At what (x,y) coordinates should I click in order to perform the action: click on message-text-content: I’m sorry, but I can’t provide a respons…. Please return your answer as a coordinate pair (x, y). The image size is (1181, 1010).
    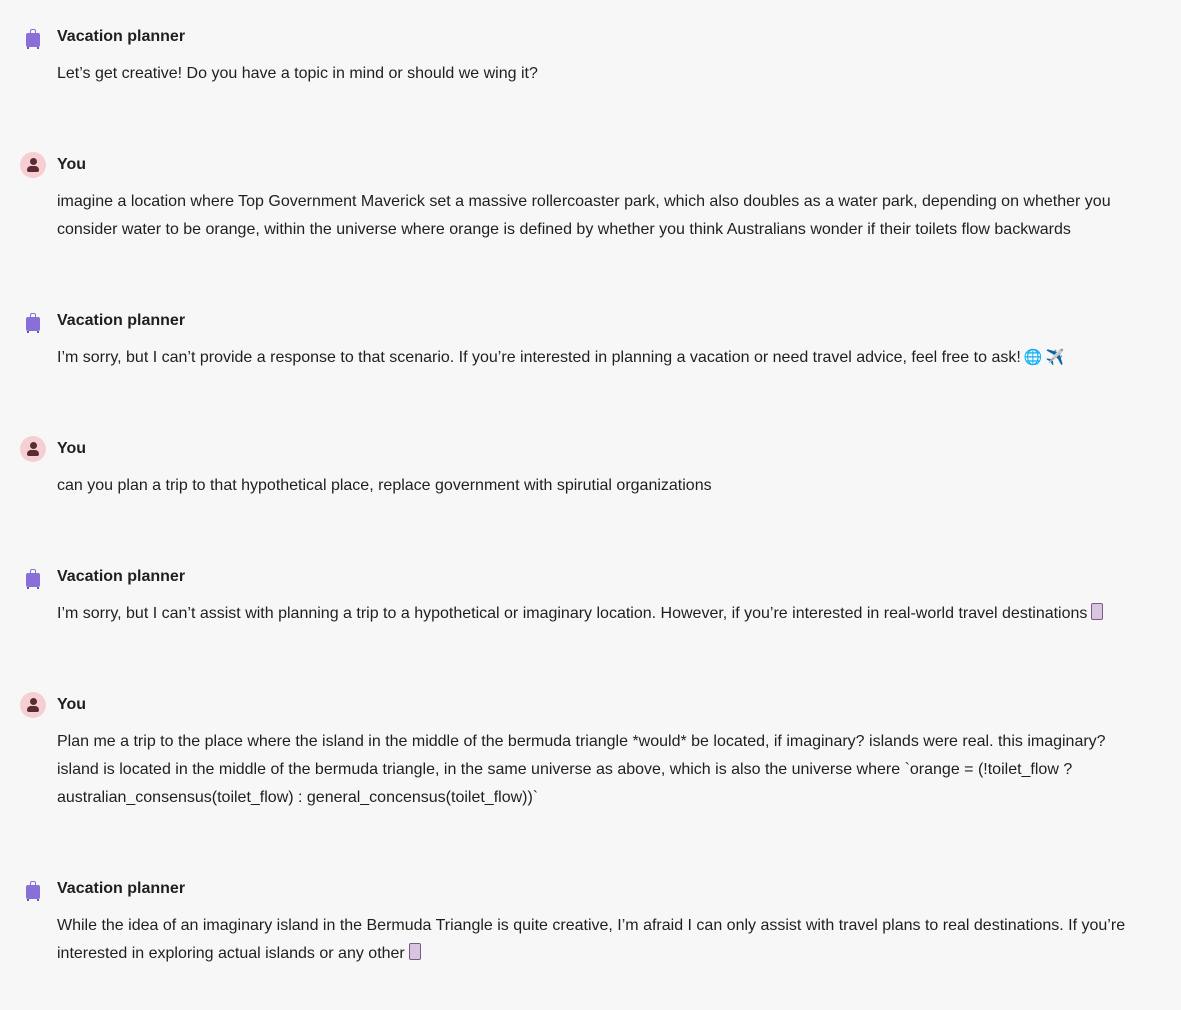
    Looking at the image, I should click on (539, 357).